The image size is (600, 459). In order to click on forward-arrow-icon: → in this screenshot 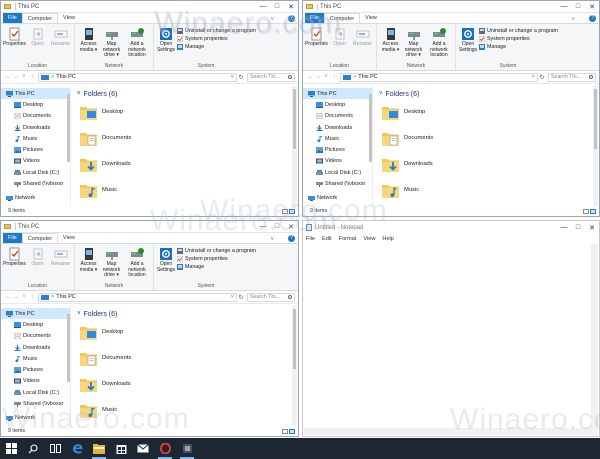, I will do `click(16, 297)`.